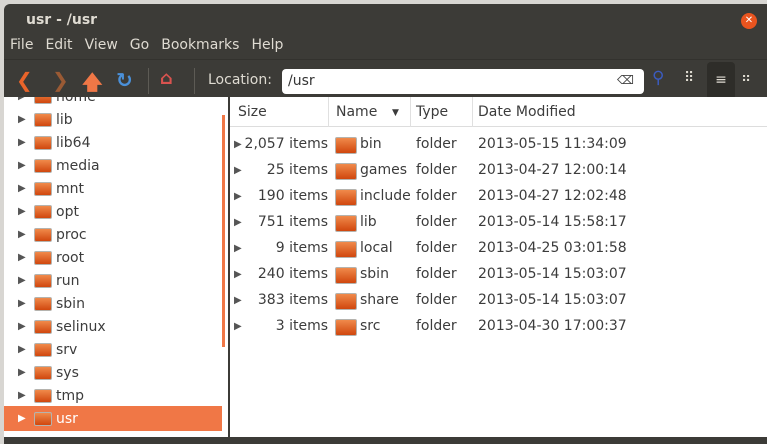 The height and width of the screenshot is (444, 767). Describe the element at coordinates (200, 45) in the screenshot. I see `menu-bookmarks: Bookmarks` at that location.